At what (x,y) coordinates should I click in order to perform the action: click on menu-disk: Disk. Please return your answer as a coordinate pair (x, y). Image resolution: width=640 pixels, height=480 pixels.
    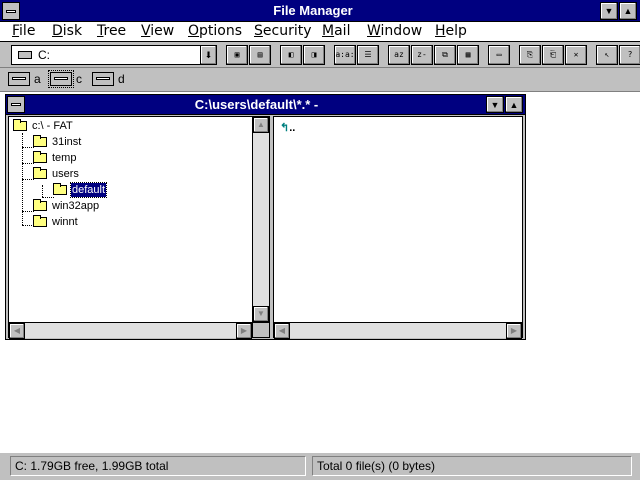
    Looking at the image, I should click on (67, 31).